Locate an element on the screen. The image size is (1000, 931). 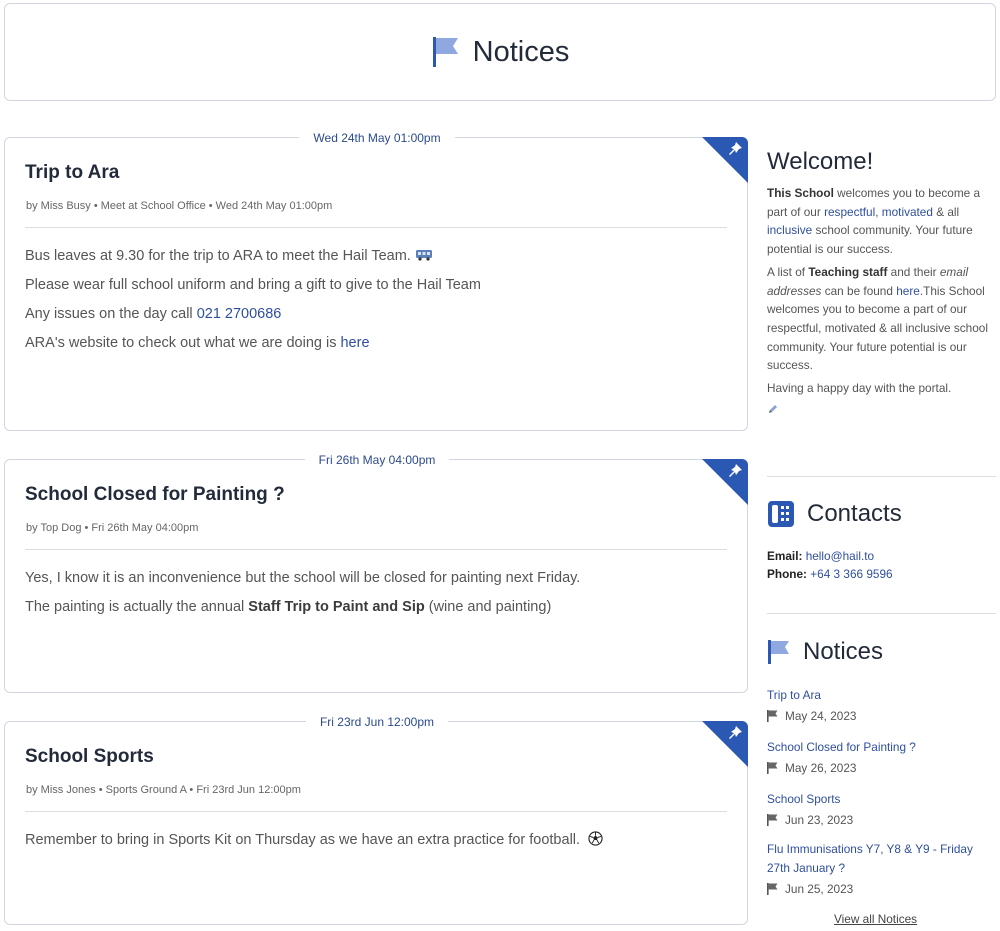
page-title: Notices is located at coordinates (521, 51).